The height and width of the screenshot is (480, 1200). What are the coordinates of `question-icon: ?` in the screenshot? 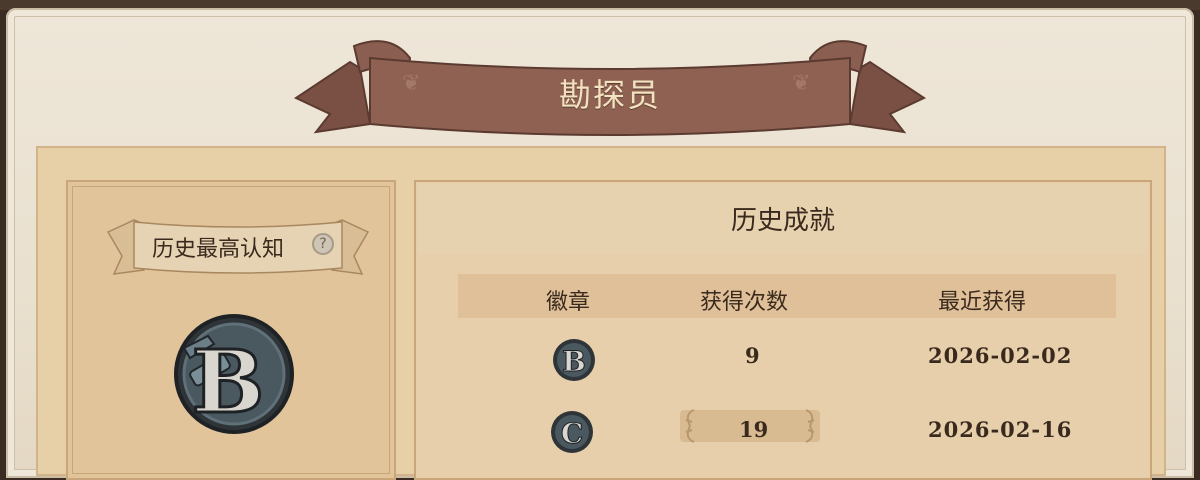 It's located at (323, 244).